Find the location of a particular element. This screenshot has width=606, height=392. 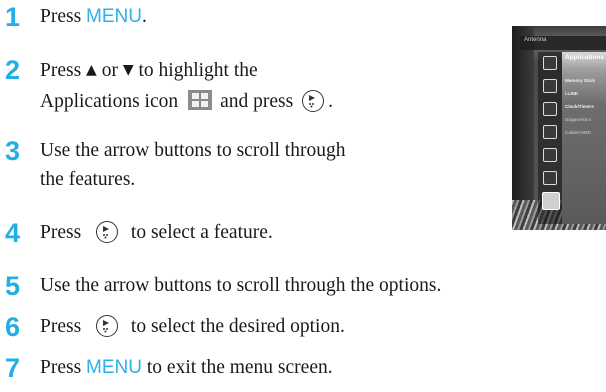

menu-item: Memory Stick is located at coordinates (580, 80).